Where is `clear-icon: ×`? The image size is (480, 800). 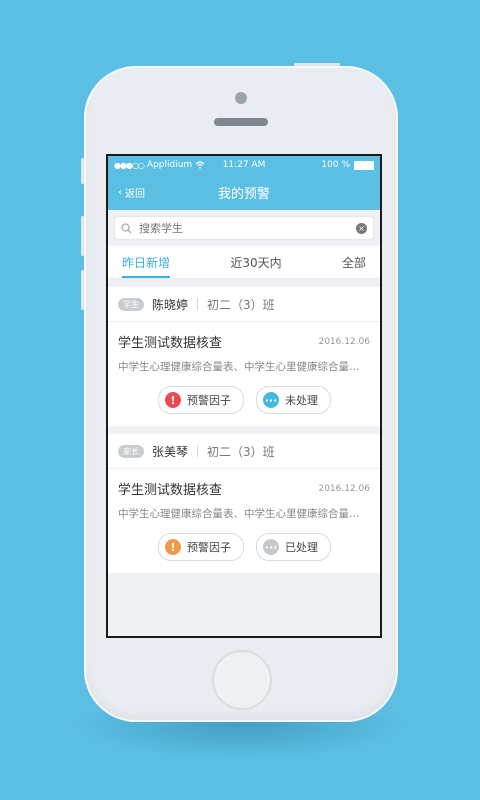 clear-icon: × is located at coordinates (361, 228).